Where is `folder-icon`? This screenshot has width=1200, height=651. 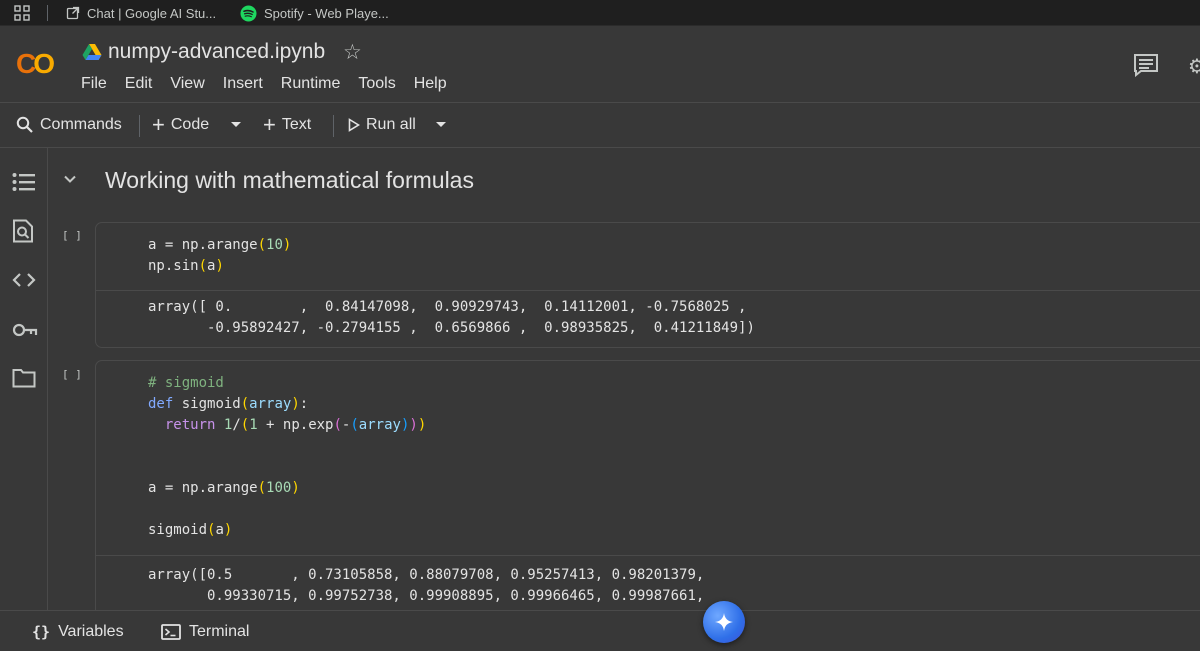 folder-icon is located at coordinates (24, 378).